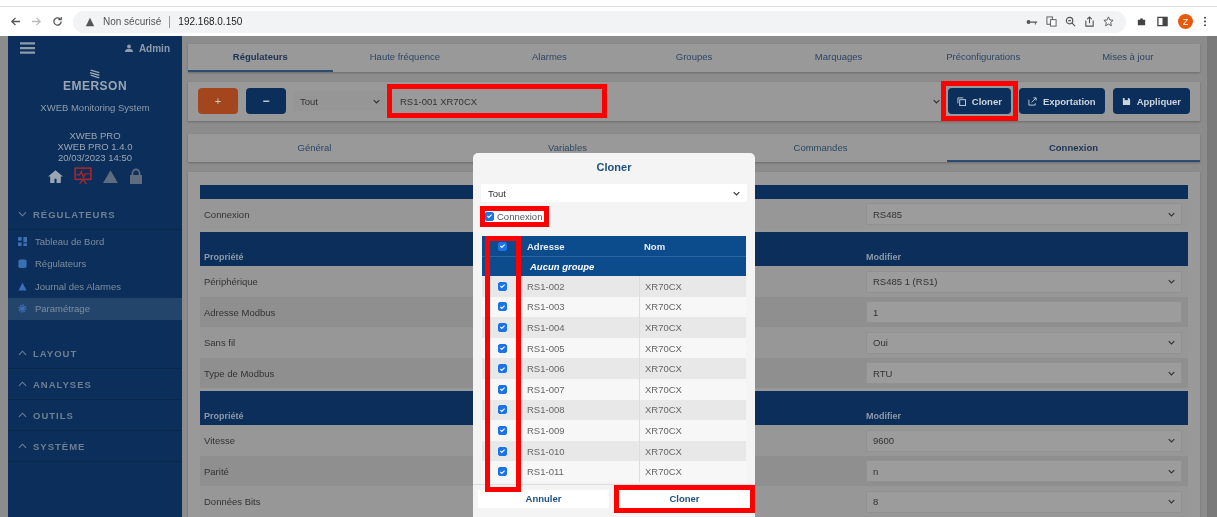 The height and width of the screenshot is (517, 1217). I want to click on user-name: Admin, so click(154, 48).